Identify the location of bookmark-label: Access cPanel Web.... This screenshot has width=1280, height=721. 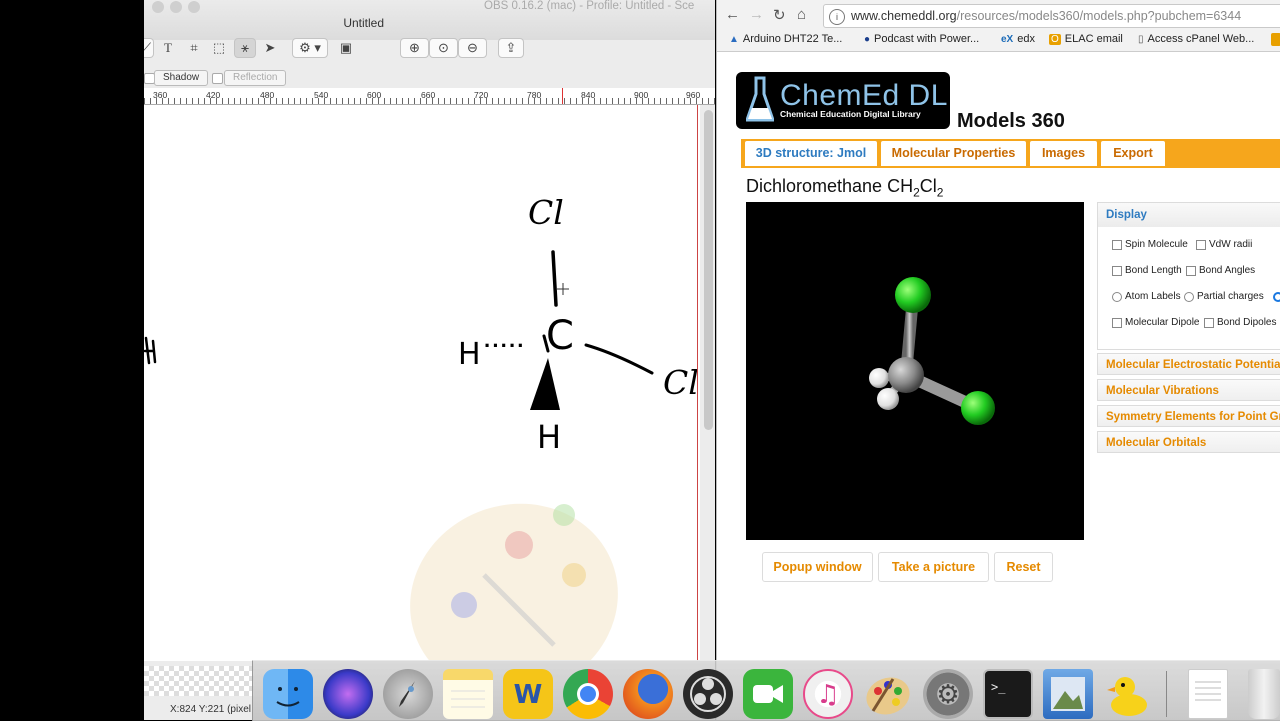
(1201, 39).